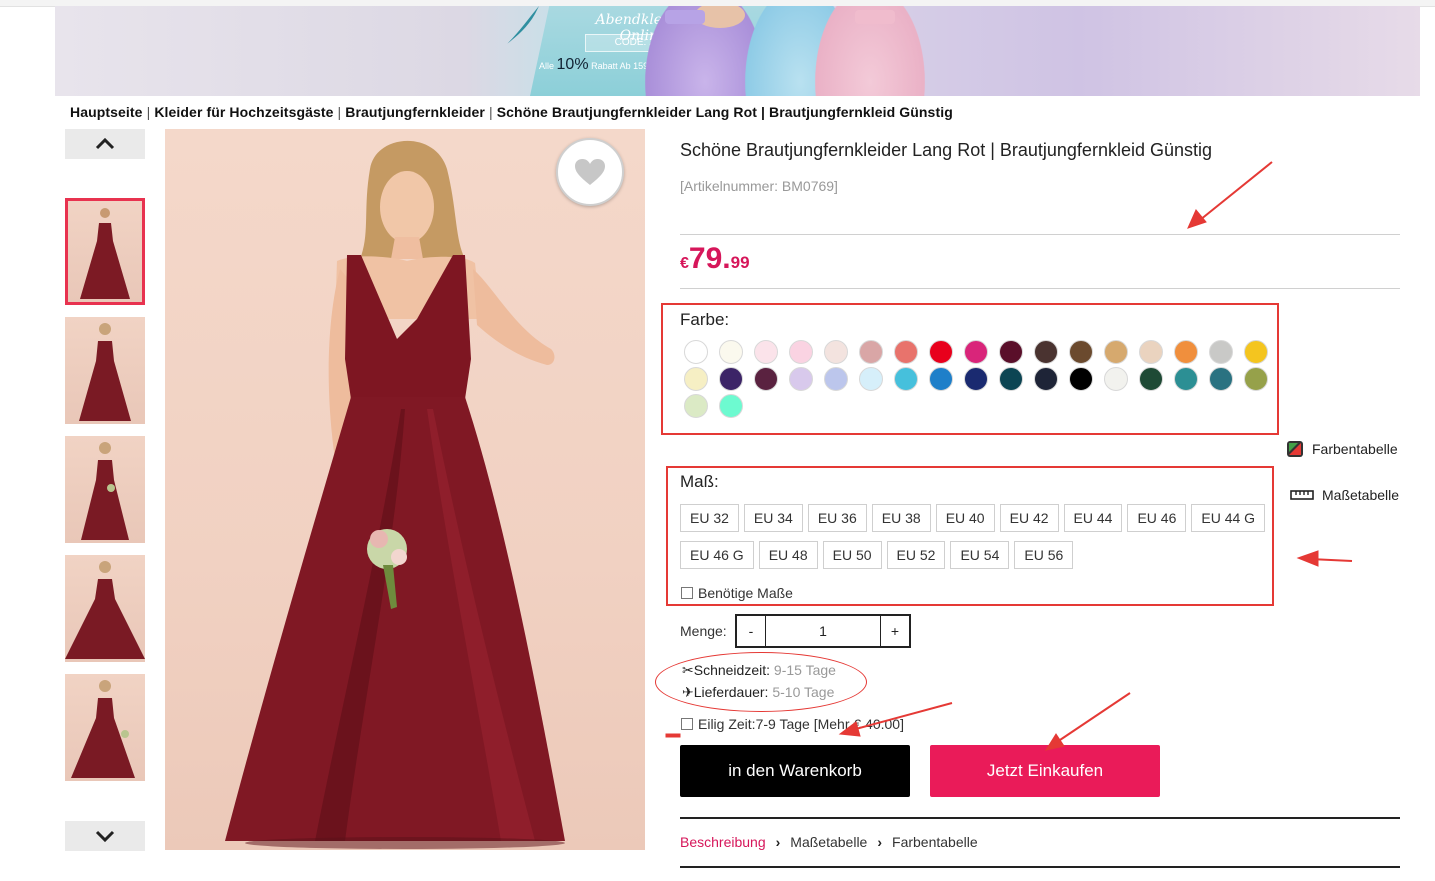  Describe the element at coordinates (837, 518) in the screenshot. I see `size-option: EU 36` at that location.